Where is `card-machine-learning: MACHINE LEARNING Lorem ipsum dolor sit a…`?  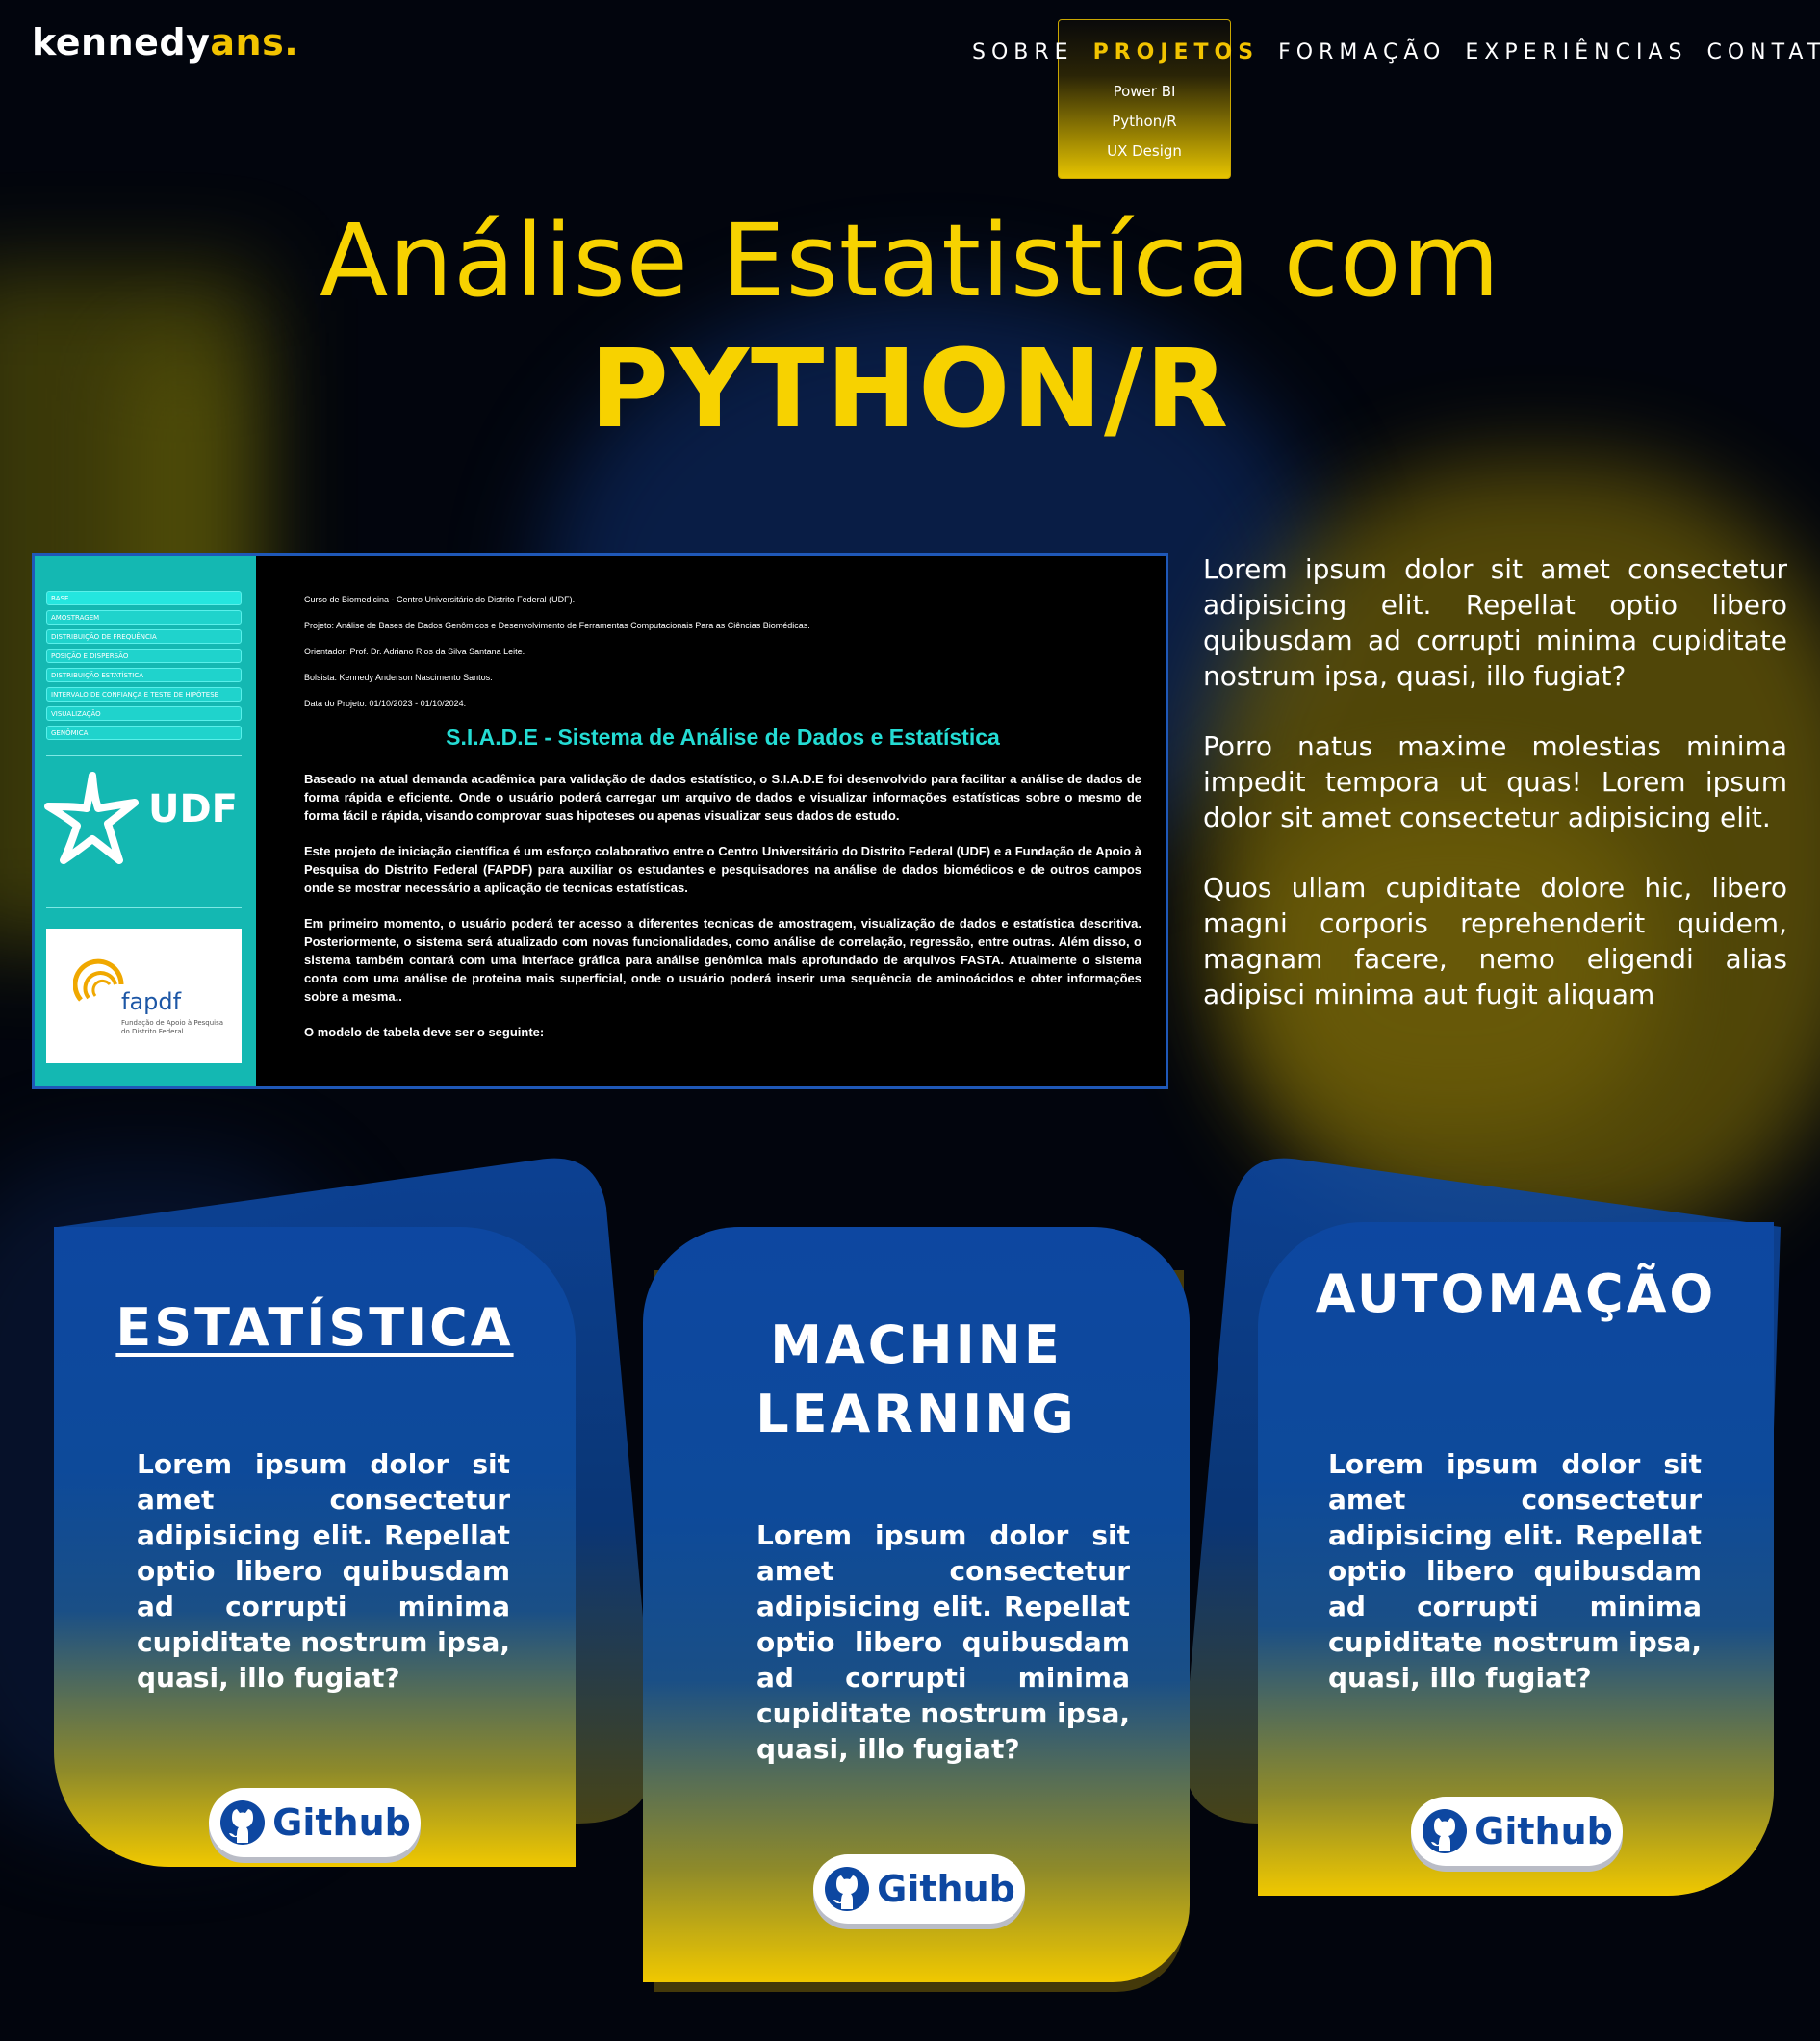 card-machine-learning: MACHINE LEARNING Lorem ipsum dolor sit a… is located at coordinates (917, 1604).